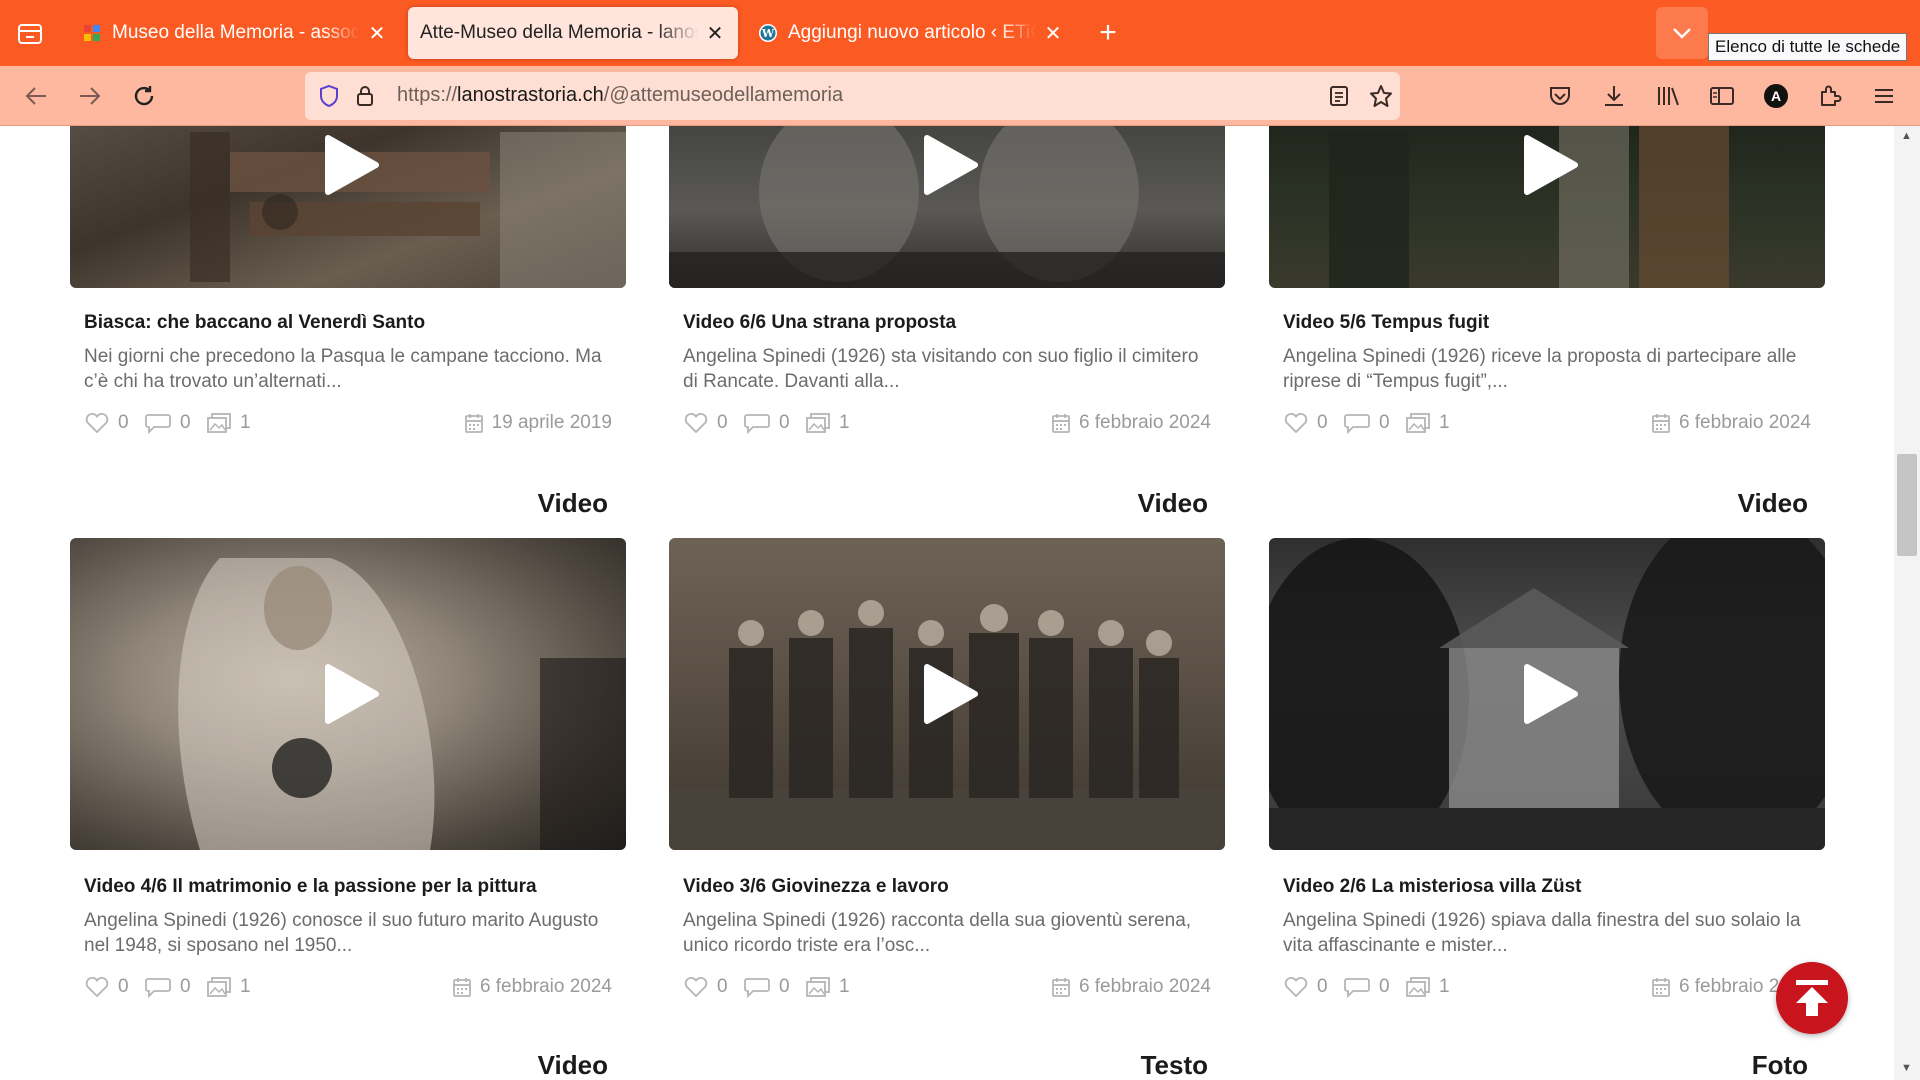 This screenshot has width=1920, height=1080. What do you see at coordinates (30, 34) in the screenshot?
I see `firefox-view-button` at bounding box center [30, 34].